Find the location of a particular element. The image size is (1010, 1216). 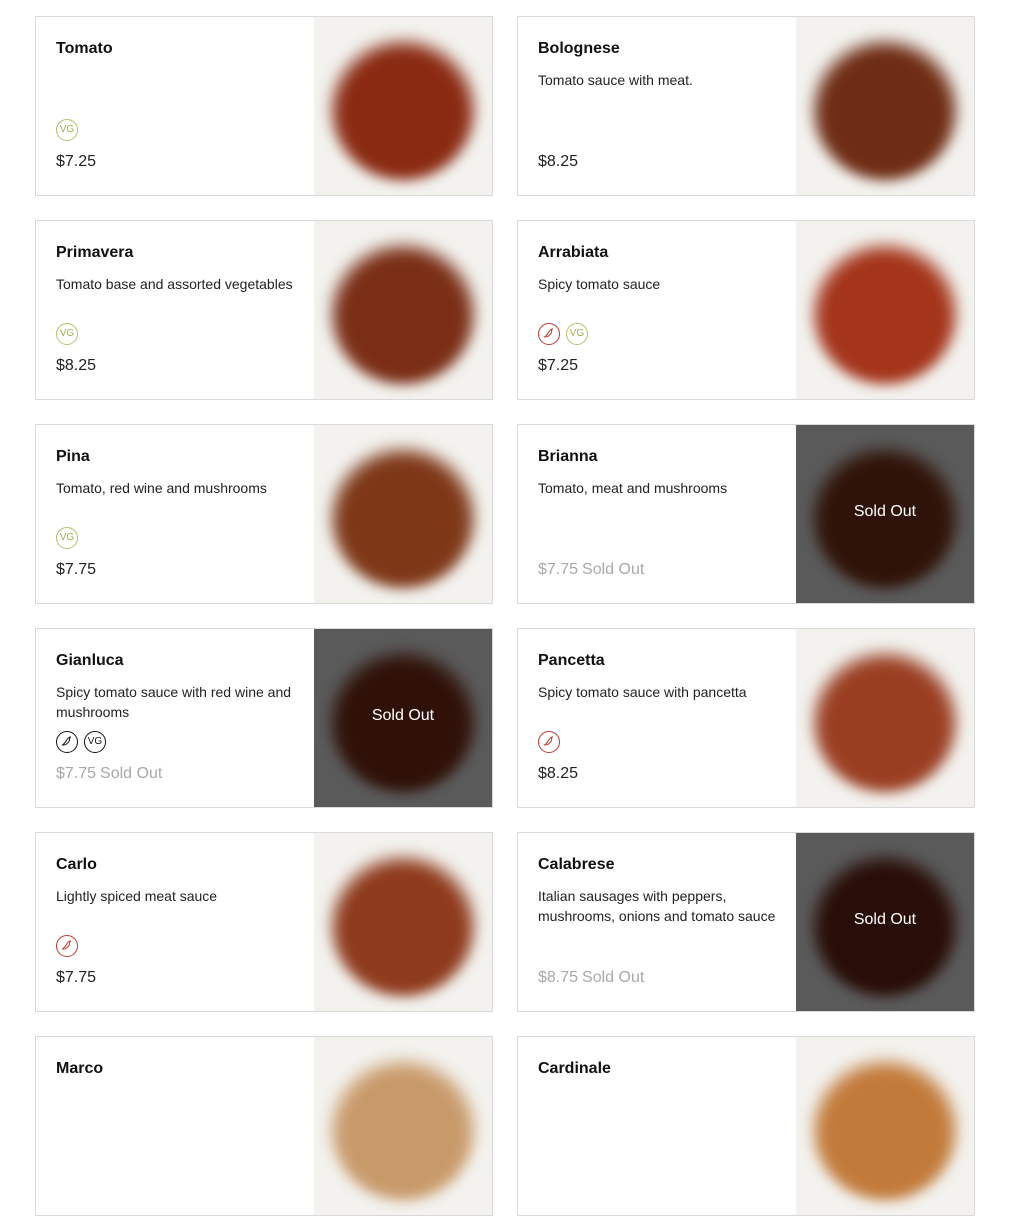

menu-item-description: Tomato, red wine and mushrooms is located at coordinates (161, 488).